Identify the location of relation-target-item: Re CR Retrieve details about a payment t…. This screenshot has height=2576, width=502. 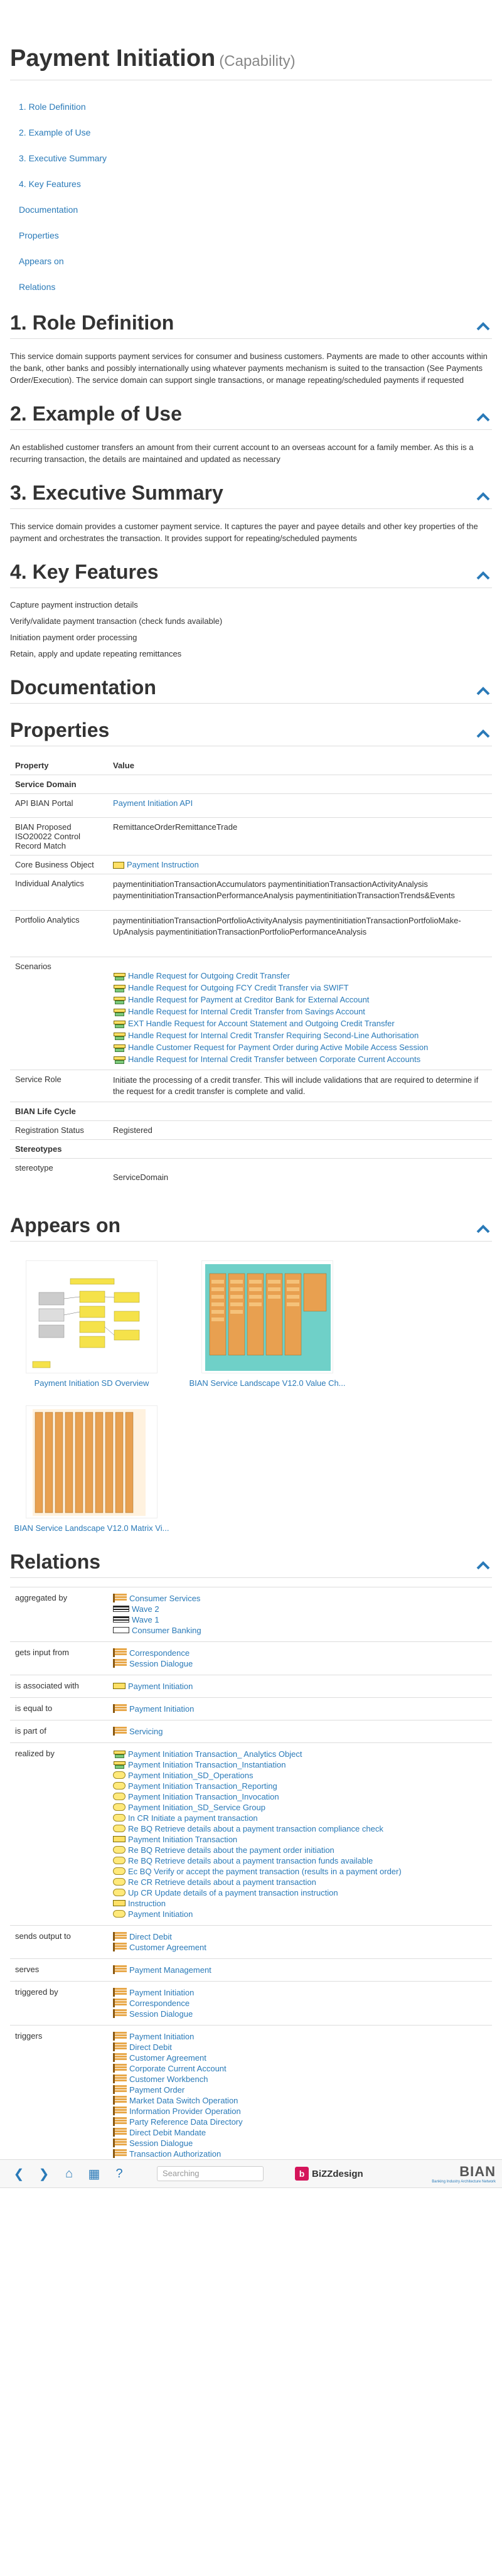
(302, 1882).